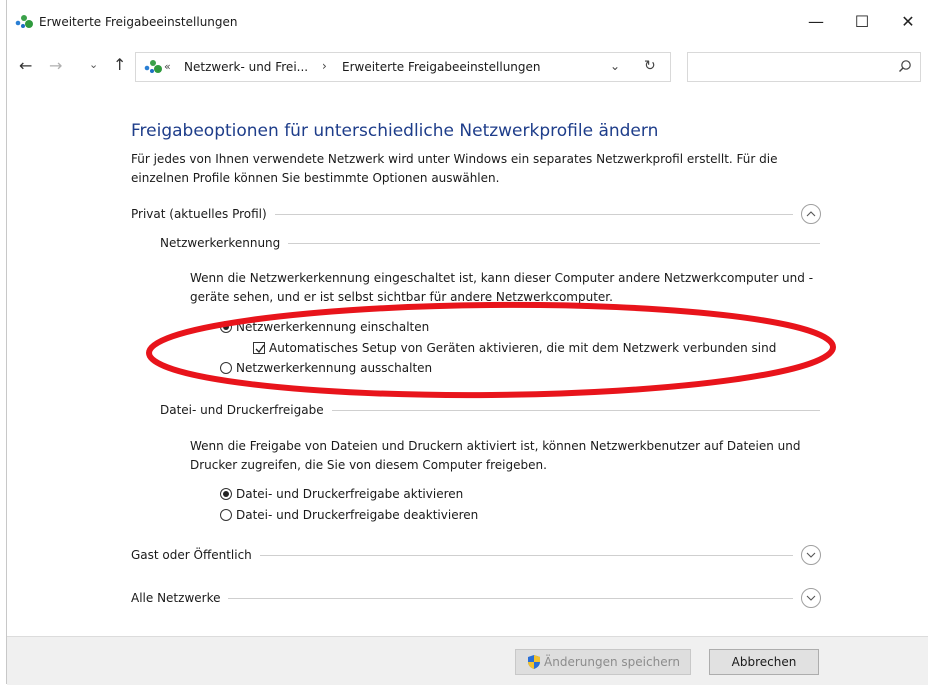  What do you see at coordinates (804, 67) in the screenshot?
I see `search-input` at bounding box center [804, 67].